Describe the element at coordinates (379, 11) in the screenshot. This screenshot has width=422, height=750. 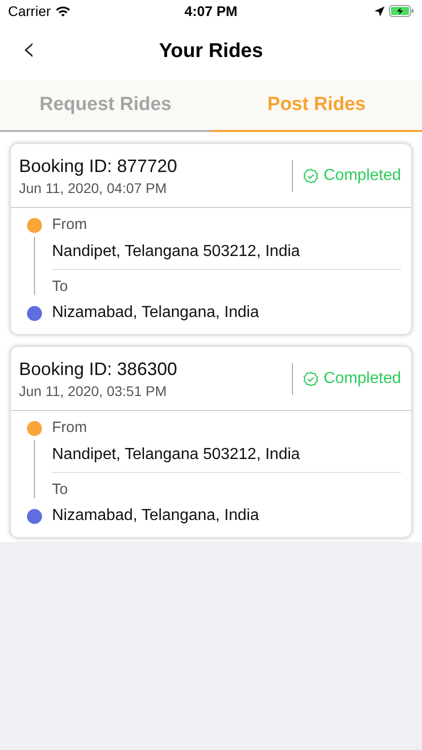
I see `location-arrow-icon` at that location.